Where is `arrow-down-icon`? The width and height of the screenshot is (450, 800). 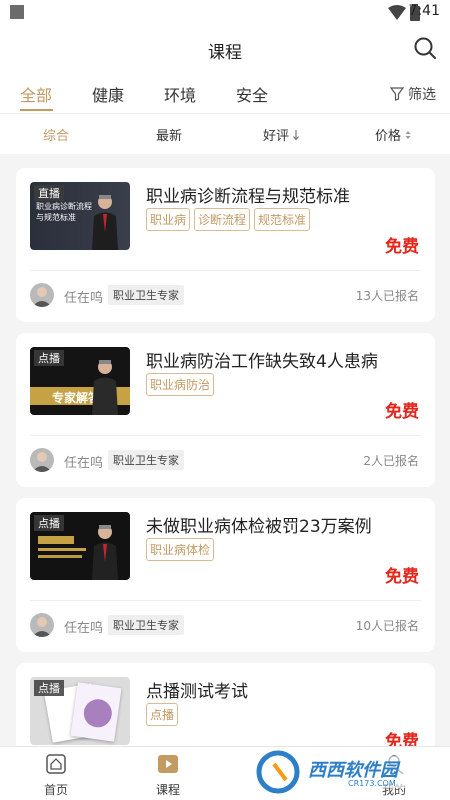
arrow-down-icon is located at coordinates (296, 134).